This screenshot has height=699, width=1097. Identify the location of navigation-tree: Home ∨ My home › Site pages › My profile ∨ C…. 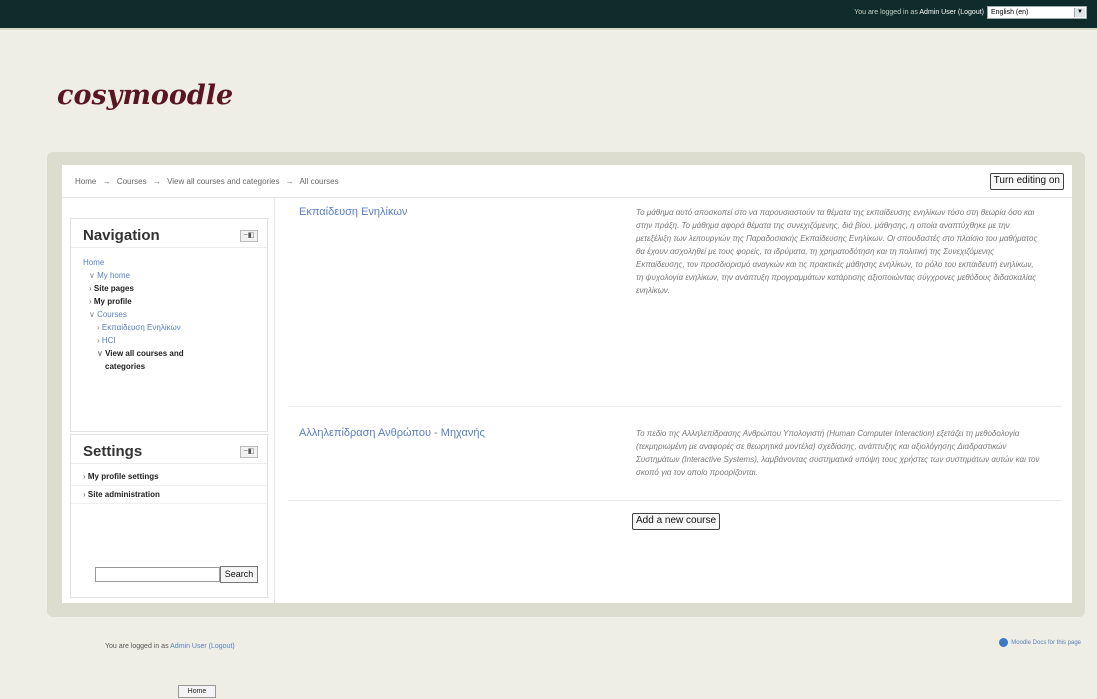
(169, 310).